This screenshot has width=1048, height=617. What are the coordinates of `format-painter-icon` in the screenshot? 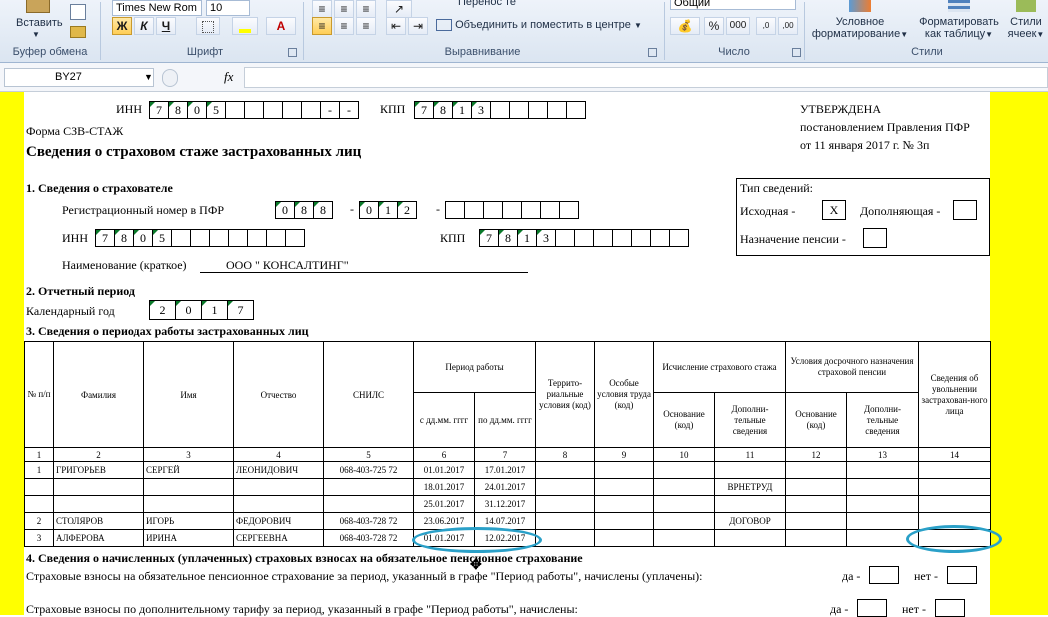 It's located at (78, 32).